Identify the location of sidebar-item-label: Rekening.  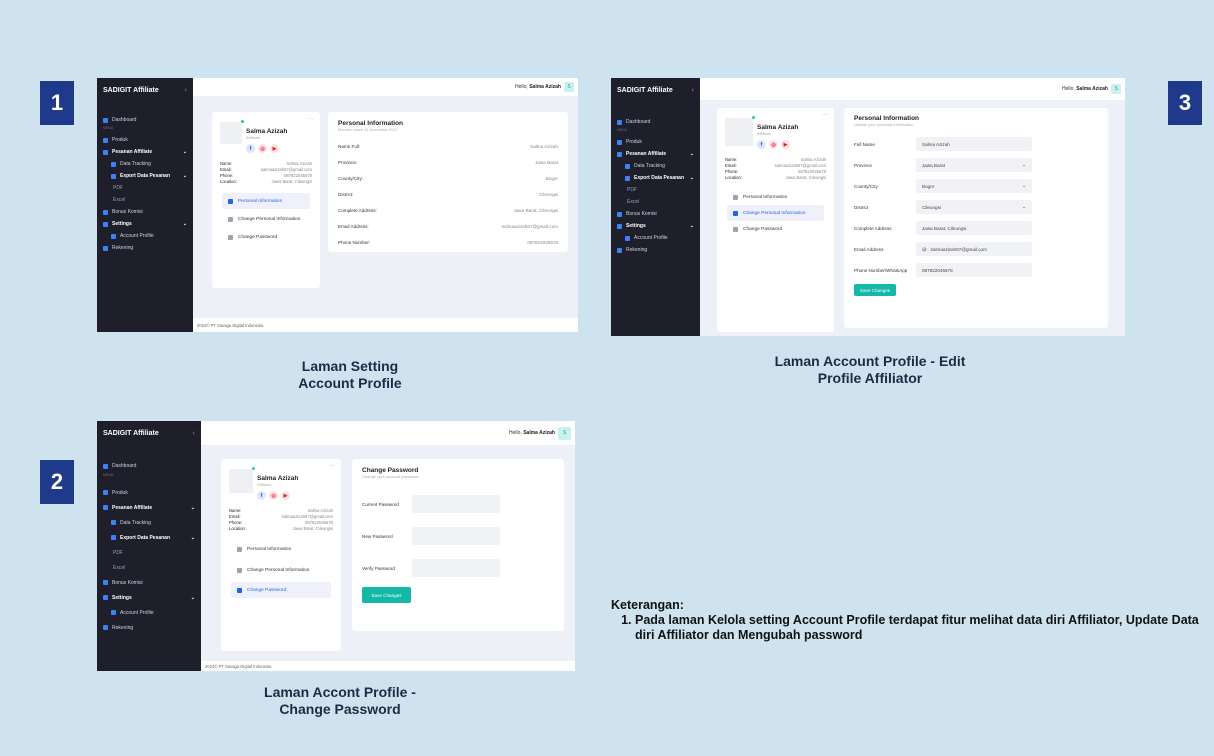
(637, 250).